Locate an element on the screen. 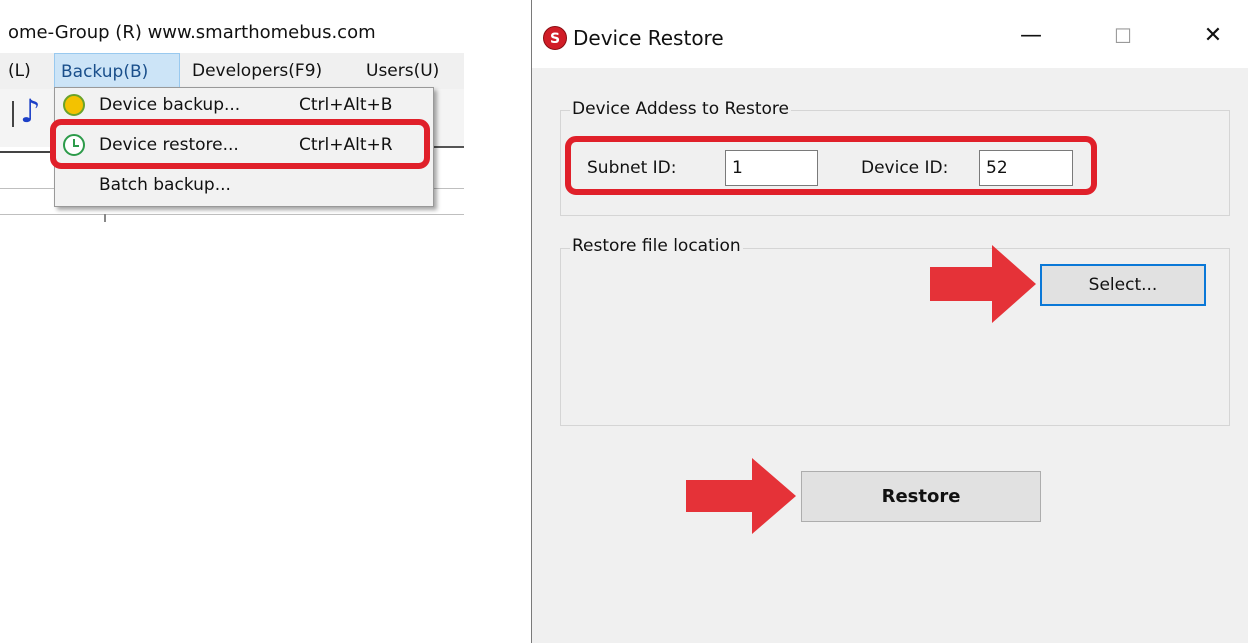  app-logo-icon: S is located at coordinates (555, 38).